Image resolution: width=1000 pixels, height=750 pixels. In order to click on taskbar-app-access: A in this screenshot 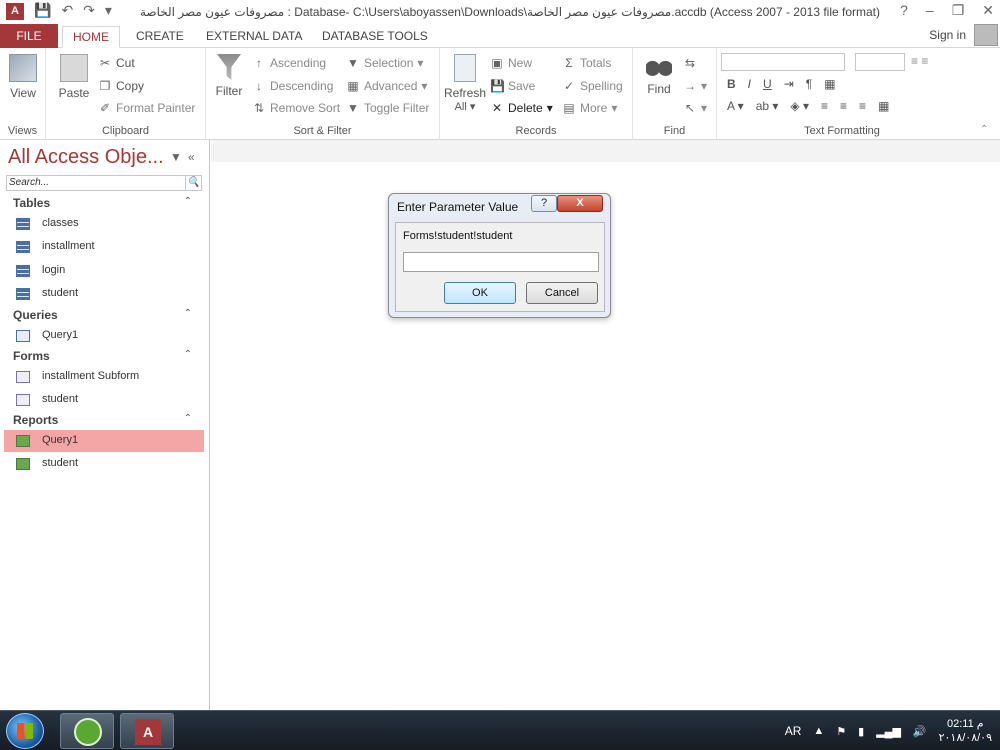, I will do `click(147, 731)`.